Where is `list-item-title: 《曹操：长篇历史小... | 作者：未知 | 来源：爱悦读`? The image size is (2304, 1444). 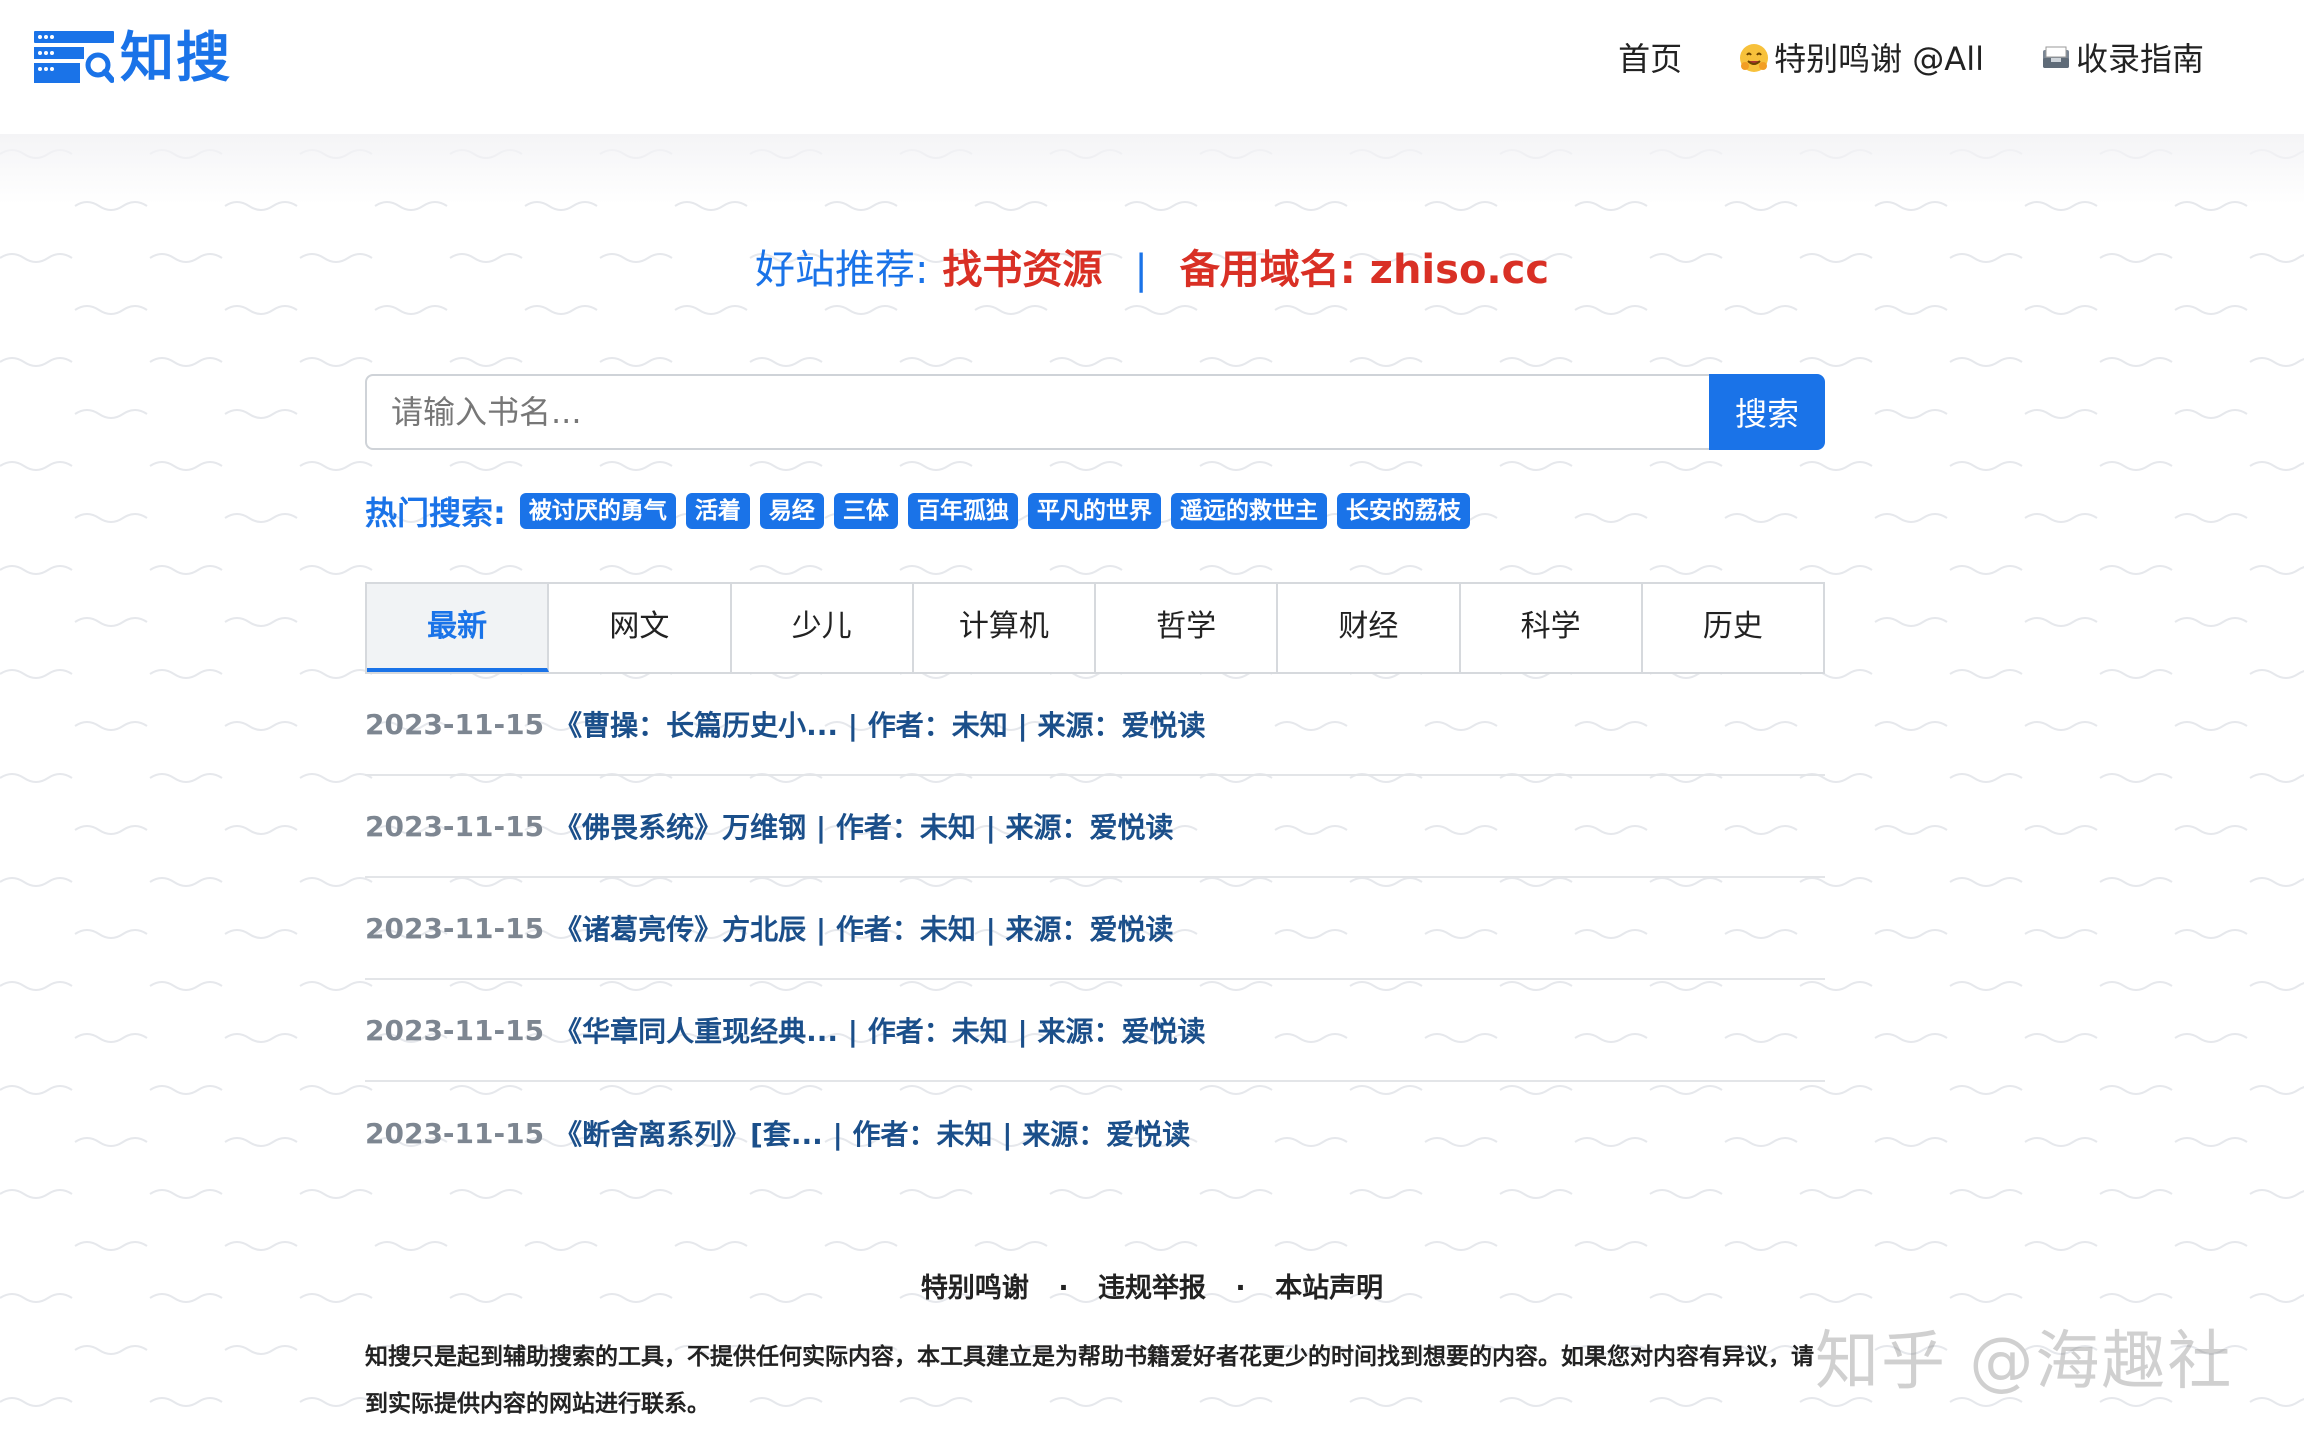 list-item-title: 《曹操：长篇历史小... | 作者：未知 | 来源：爱悦读 is located at coordinates (879, 724).